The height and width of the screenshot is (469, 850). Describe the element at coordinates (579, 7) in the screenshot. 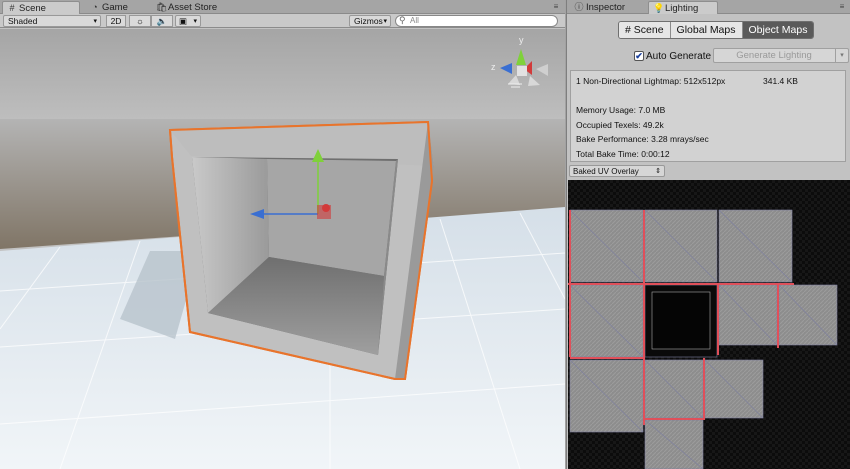

I see `info-icon: ⓘ` at that location.